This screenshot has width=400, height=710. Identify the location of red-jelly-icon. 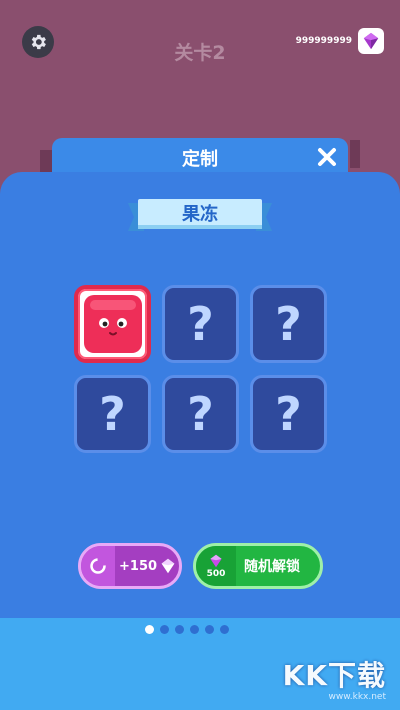
(112, 324).